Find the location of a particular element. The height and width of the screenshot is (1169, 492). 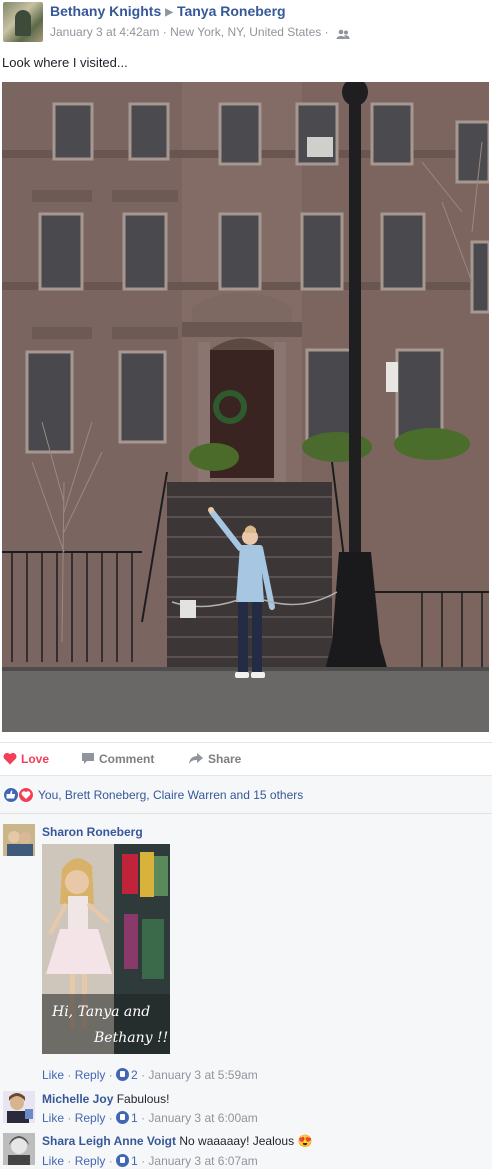

share-button: Share is located at coordinates (214, 760).